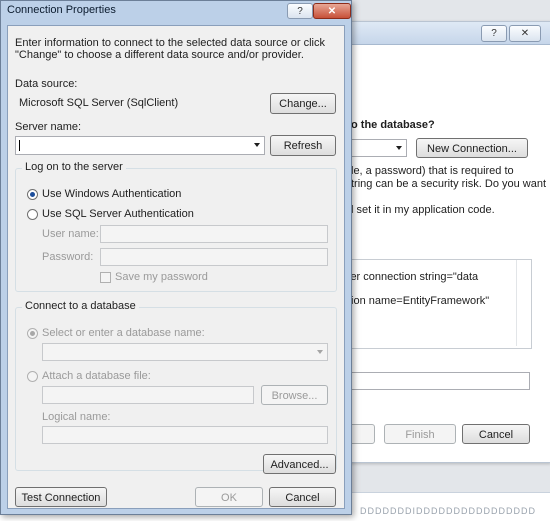  Describe the element at coordinates (161, 277) in the screenshot. I see `save-password-label: Save my password` at that location.